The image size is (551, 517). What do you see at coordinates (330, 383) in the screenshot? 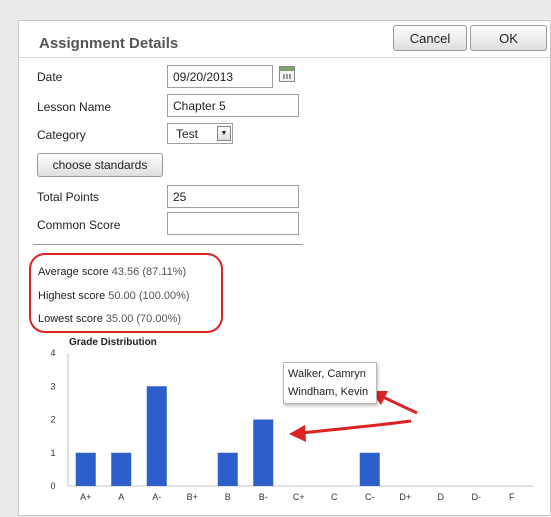
I see `bar-tooltip: Walker, Camryn Windham, Kevin` at bounding box center [330, 383].